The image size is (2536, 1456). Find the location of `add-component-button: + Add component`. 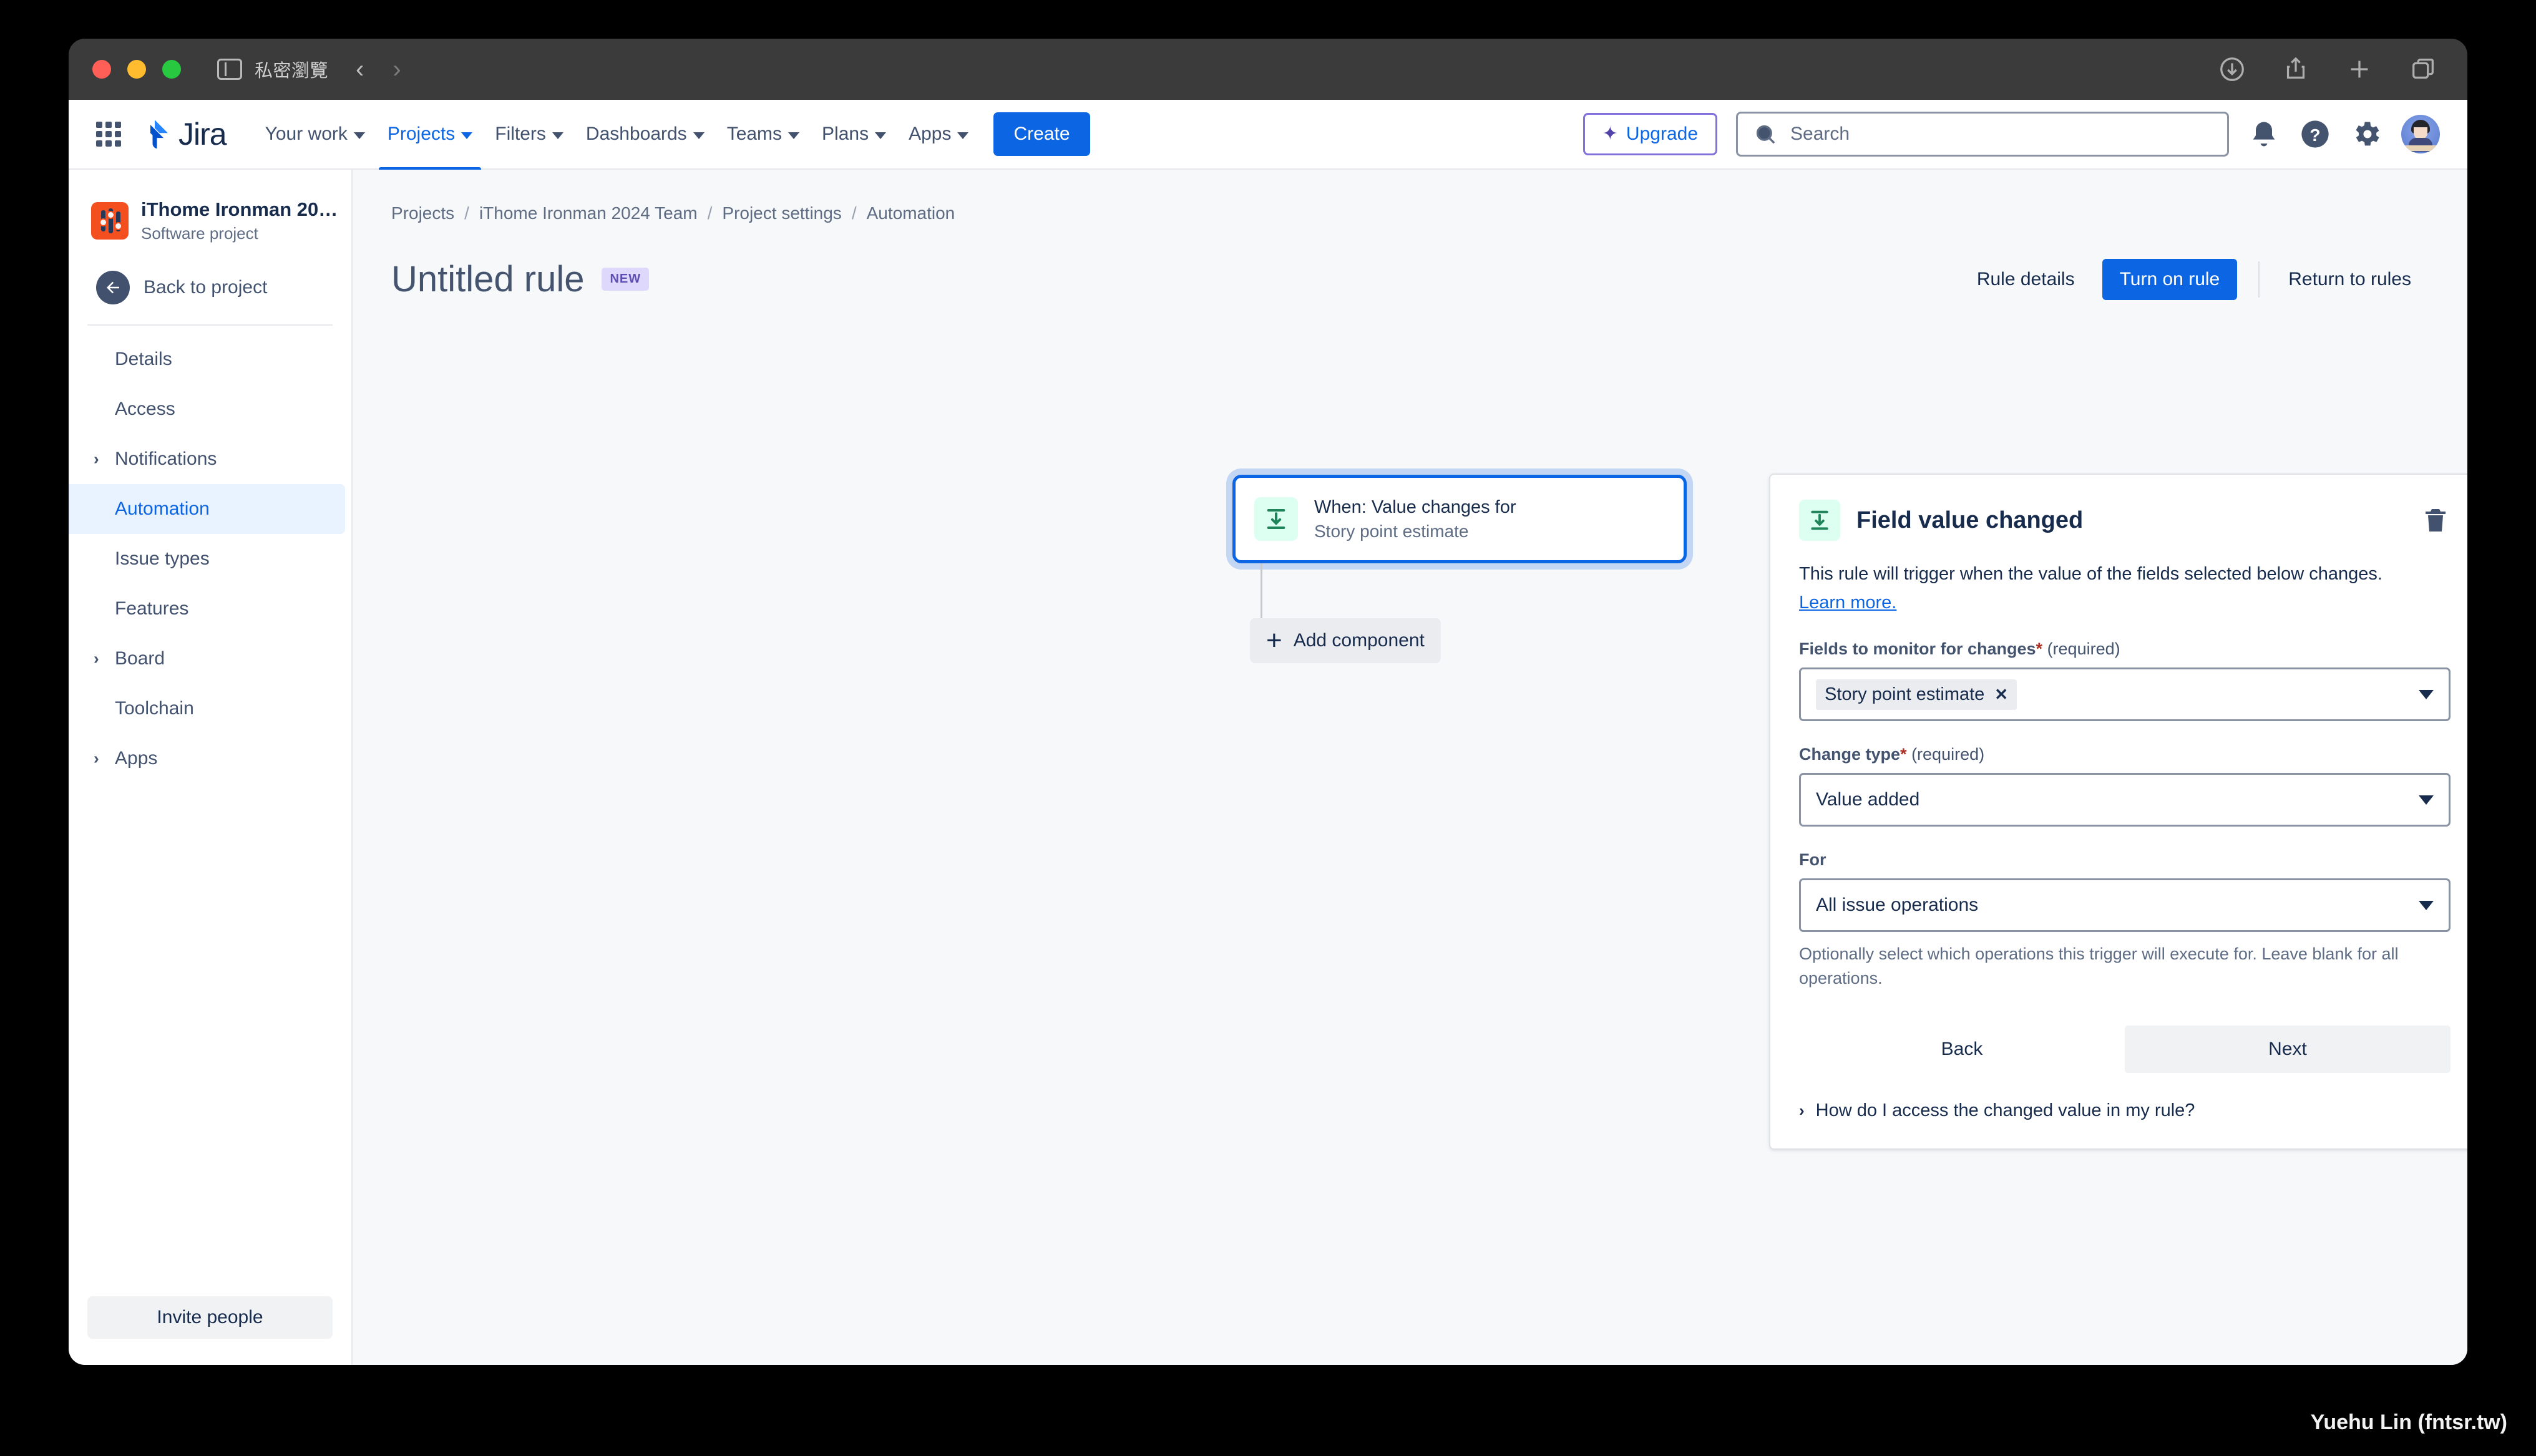

add-component-button: + Add component is located at coordinates (1345, 640).